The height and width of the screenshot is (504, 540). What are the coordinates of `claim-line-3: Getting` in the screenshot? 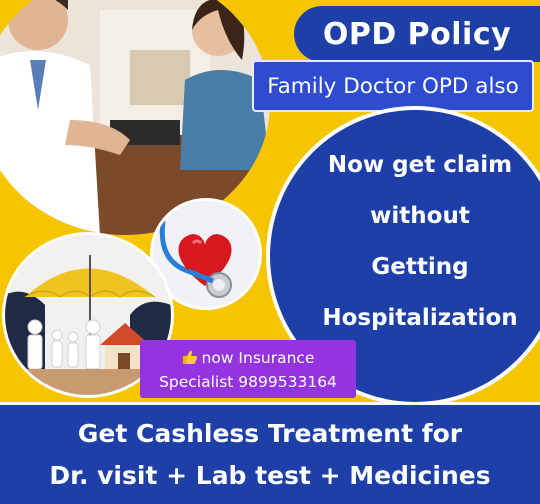 It's located at (420, 267).